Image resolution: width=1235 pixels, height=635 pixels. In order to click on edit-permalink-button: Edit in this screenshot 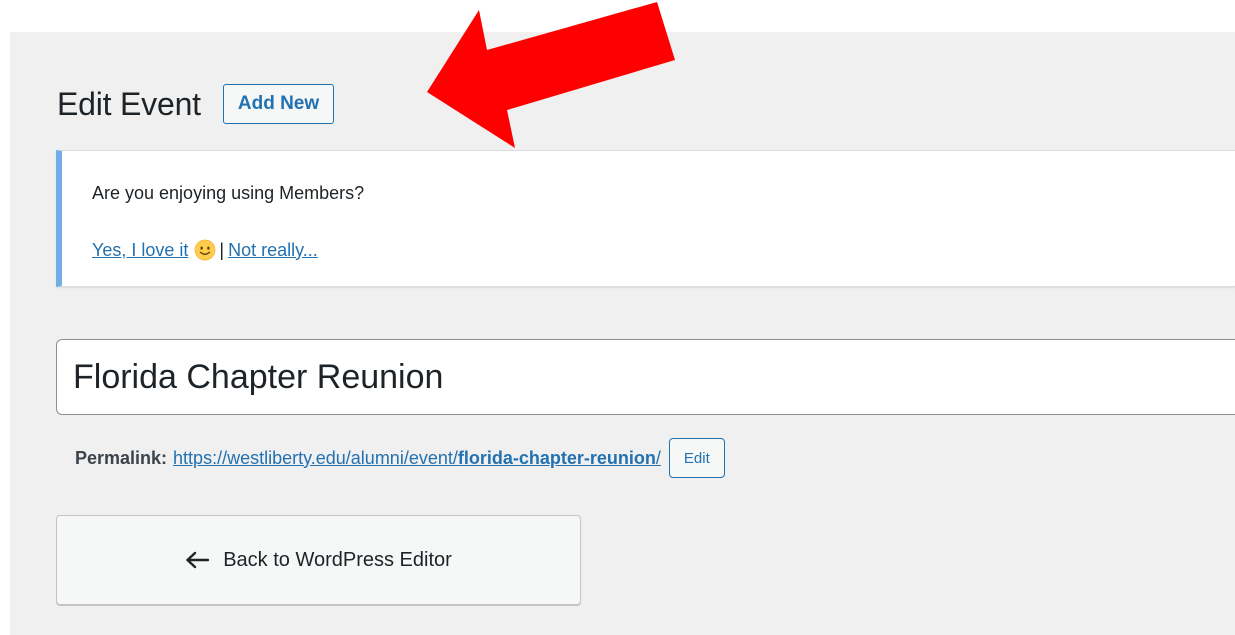, I will do `click(696, 458)`.